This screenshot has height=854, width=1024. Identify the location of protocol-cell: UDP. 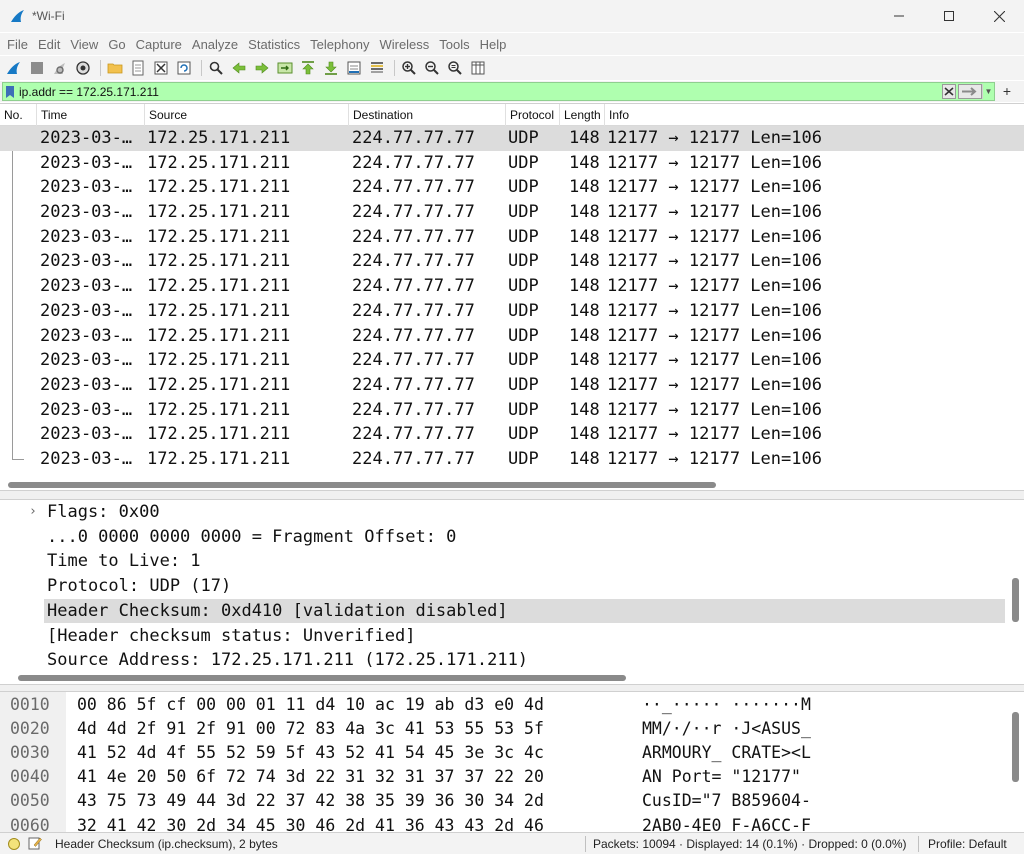
(523, 286).